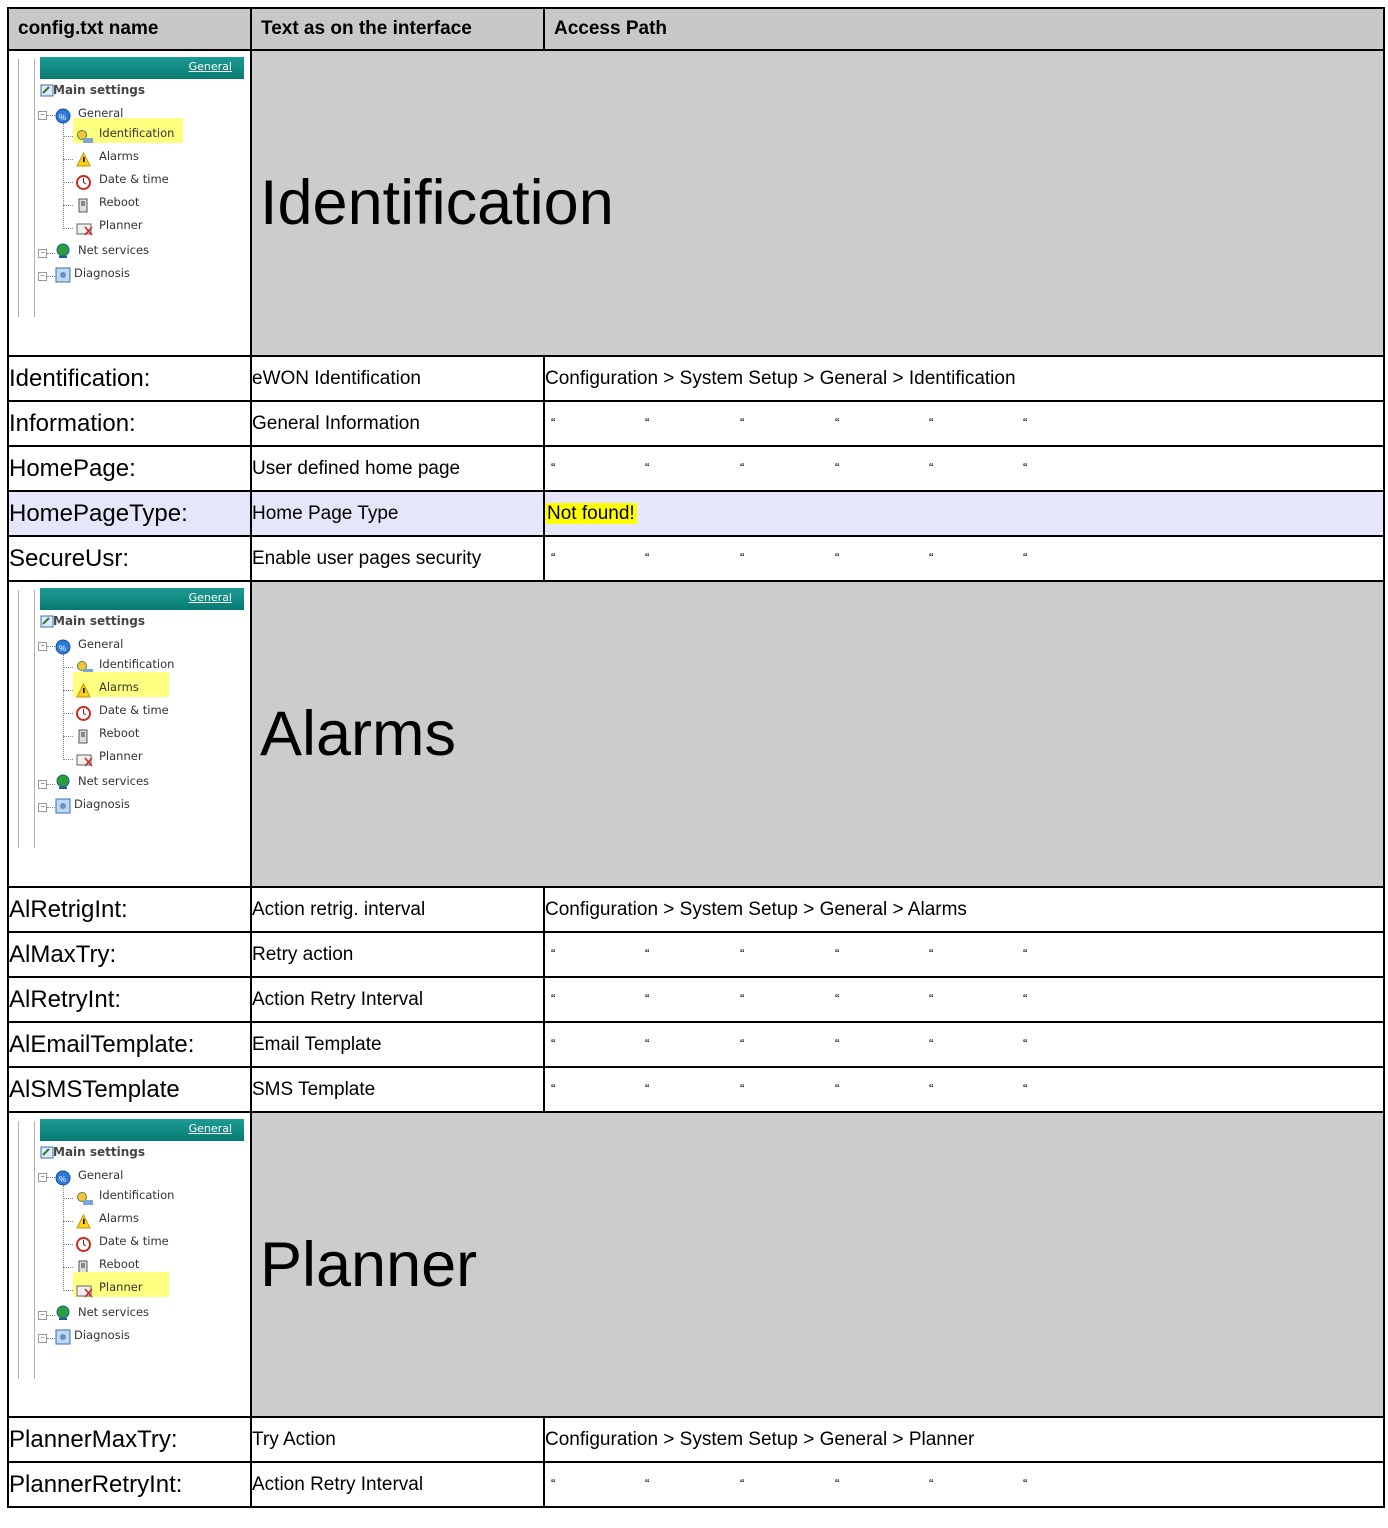  Describe the element at coordinates (129, 1044) in the screenshot. I see `config-name-cell: AlEmailTemplate:` at that location.